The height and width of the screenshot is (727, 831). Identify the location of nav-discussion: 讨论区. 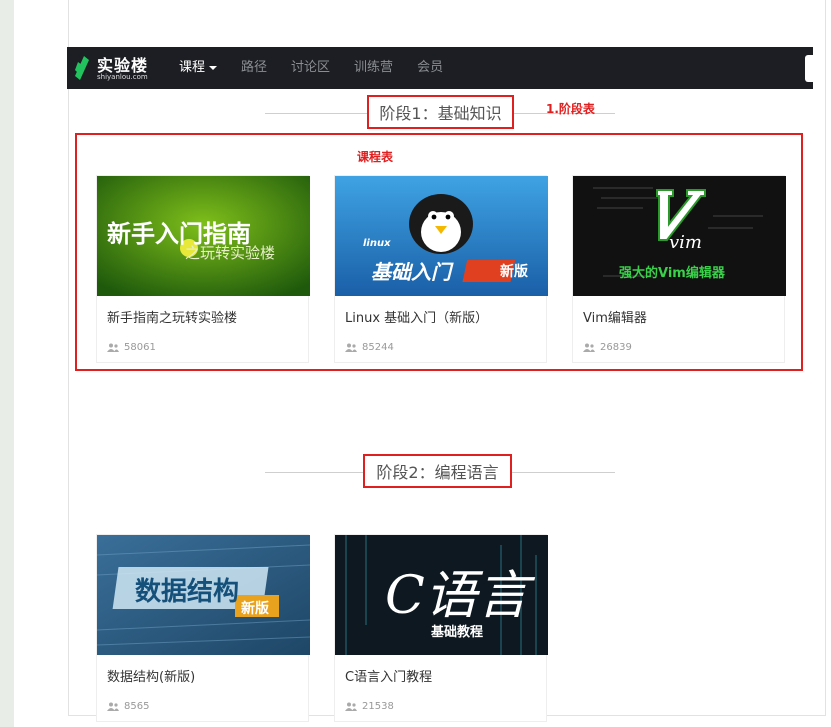
(310, 68).